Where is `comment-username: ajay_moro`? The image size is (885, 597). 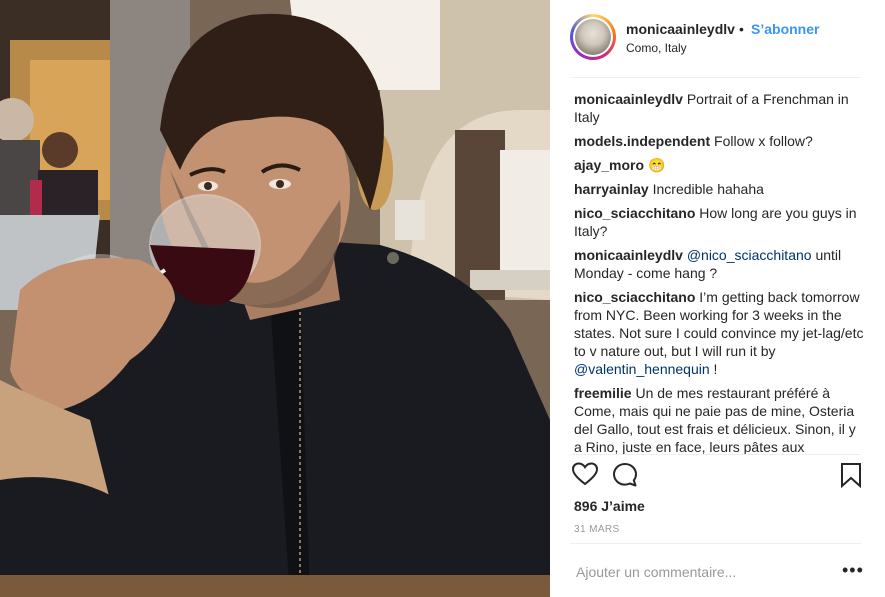 comment-username: ajay_moro is located at coordinates (609, 165).